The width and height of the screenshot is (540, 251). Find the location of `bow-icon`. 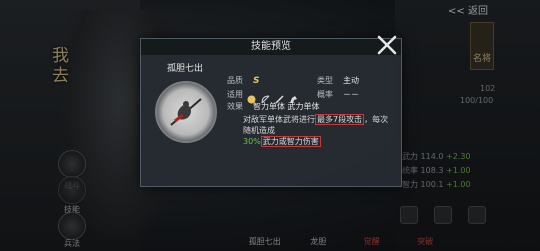

bow-icon is located at coordinates (265, 96).